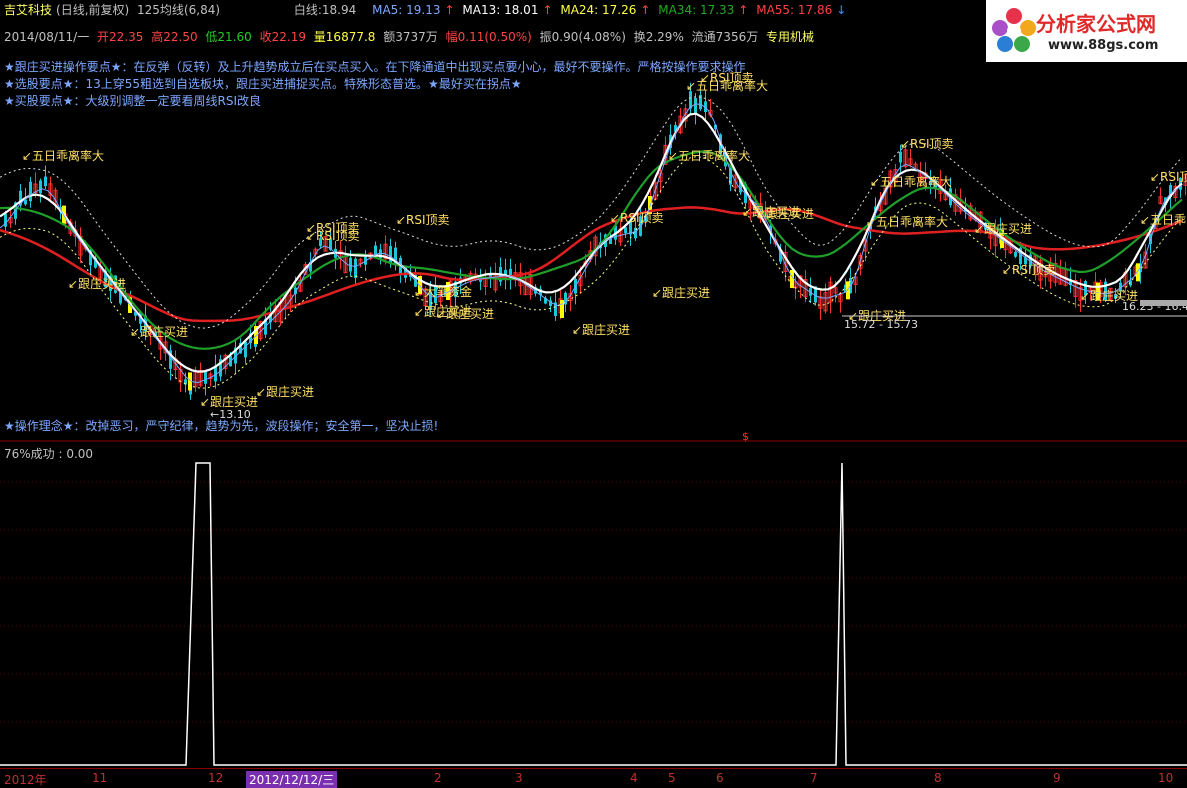 The width and height of the screenshot is (1187, 788). Describe the element at coordinates (1166, 778) in the screenshot. I see `axis-label: 10` at that location.